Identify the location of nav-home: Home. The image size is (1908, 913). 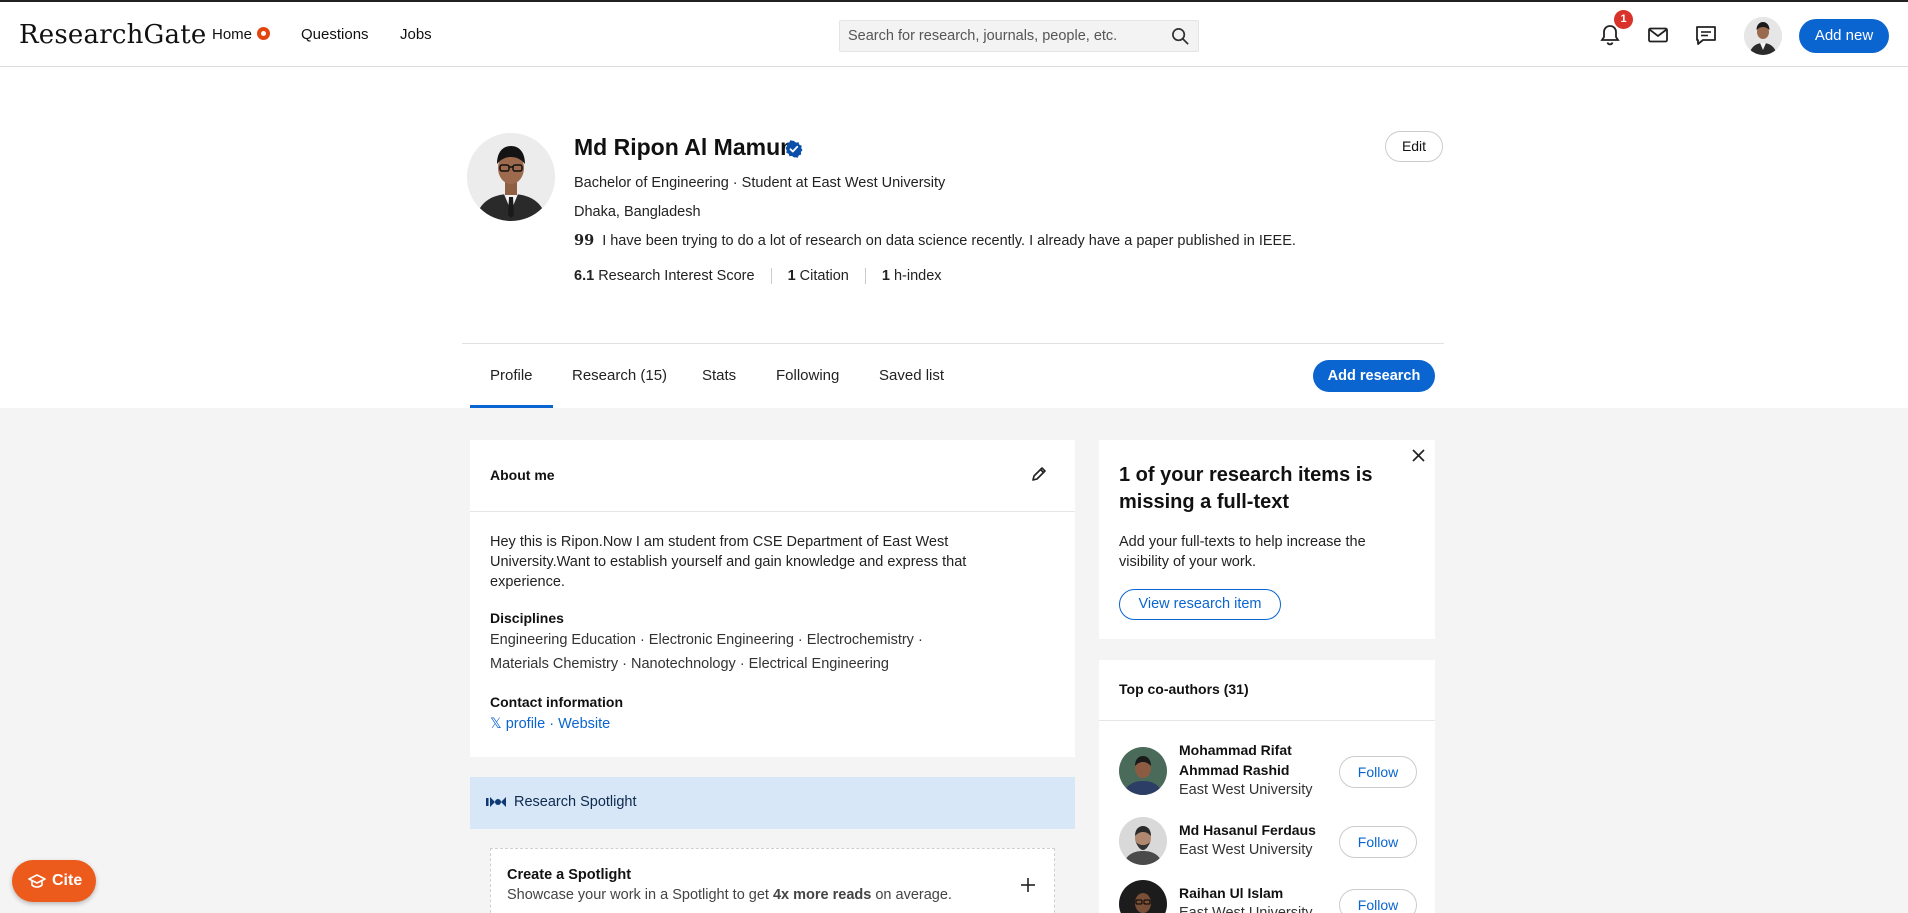
(241, 34).